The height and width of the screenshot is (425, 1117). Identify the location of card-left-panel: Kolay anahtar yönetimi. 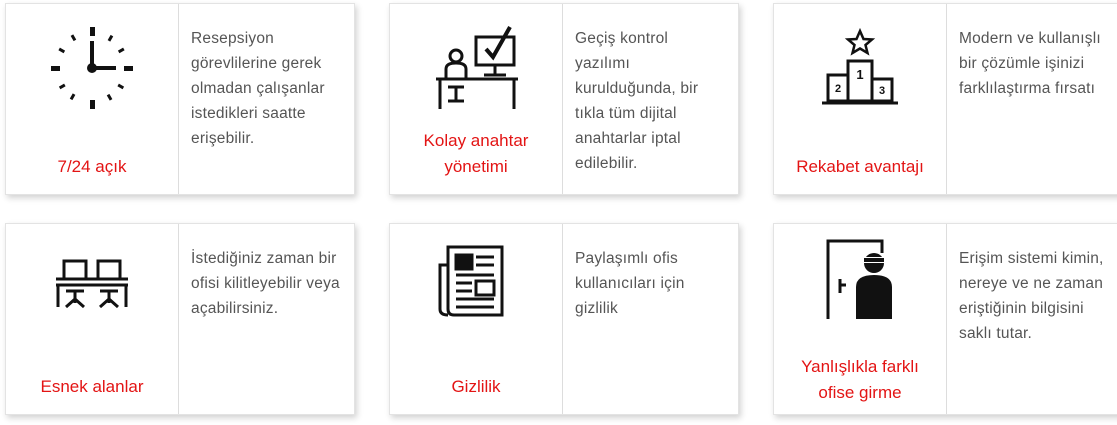
(476, 99).